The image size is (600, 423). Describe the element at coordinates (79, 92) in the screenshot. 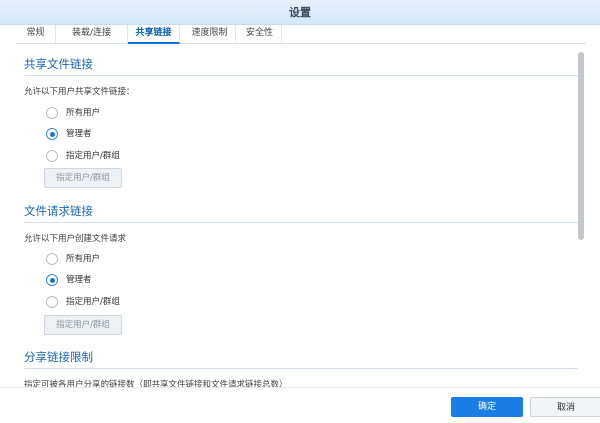

I see `share-links-description: 允许以下用户共享文件链接：` at that location.